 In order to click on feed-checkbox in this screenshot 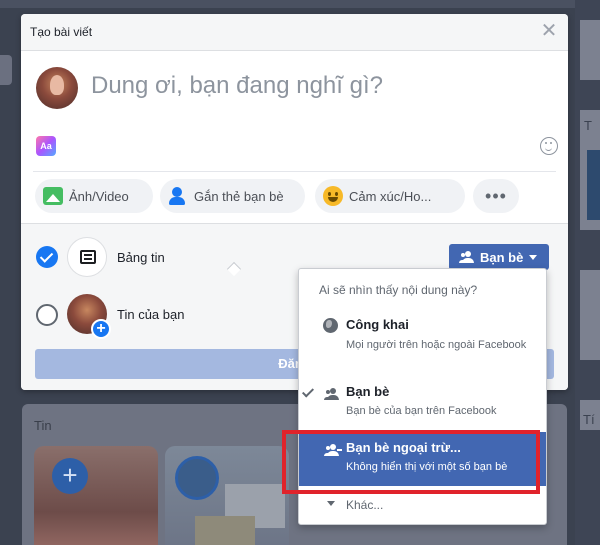, I will do `click(47, 257)`.